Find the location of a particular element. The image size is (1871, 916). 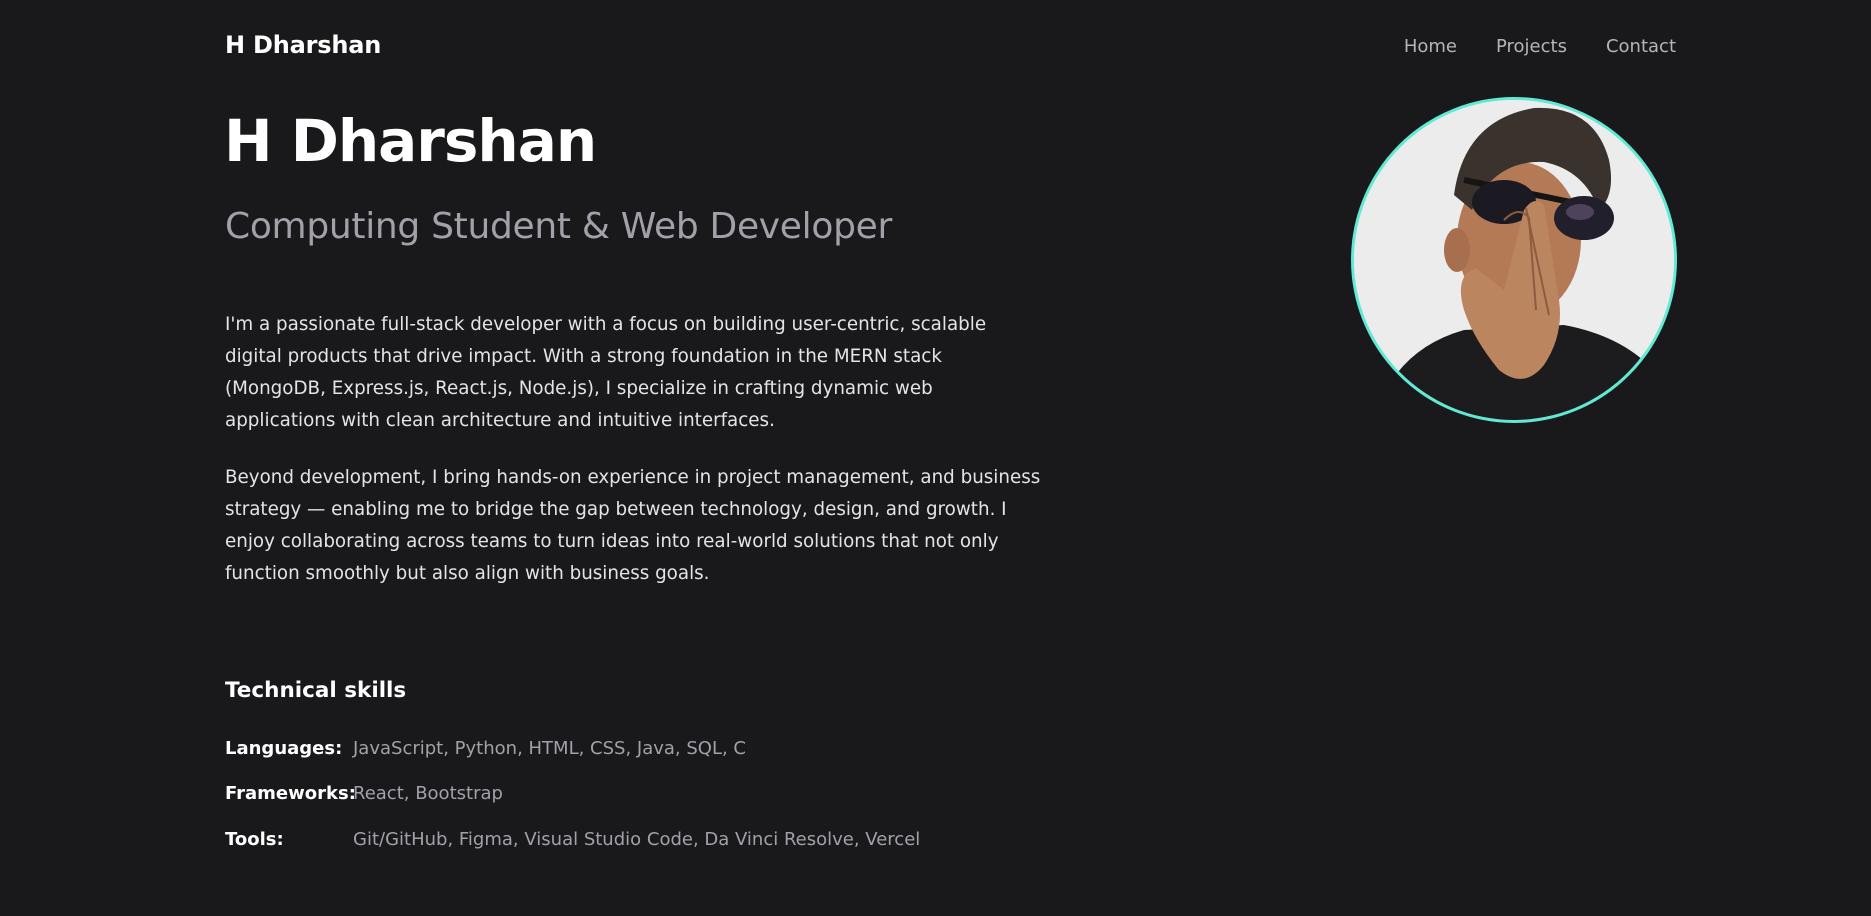

skill-label: Languages: is located at coordinates (284, 748).